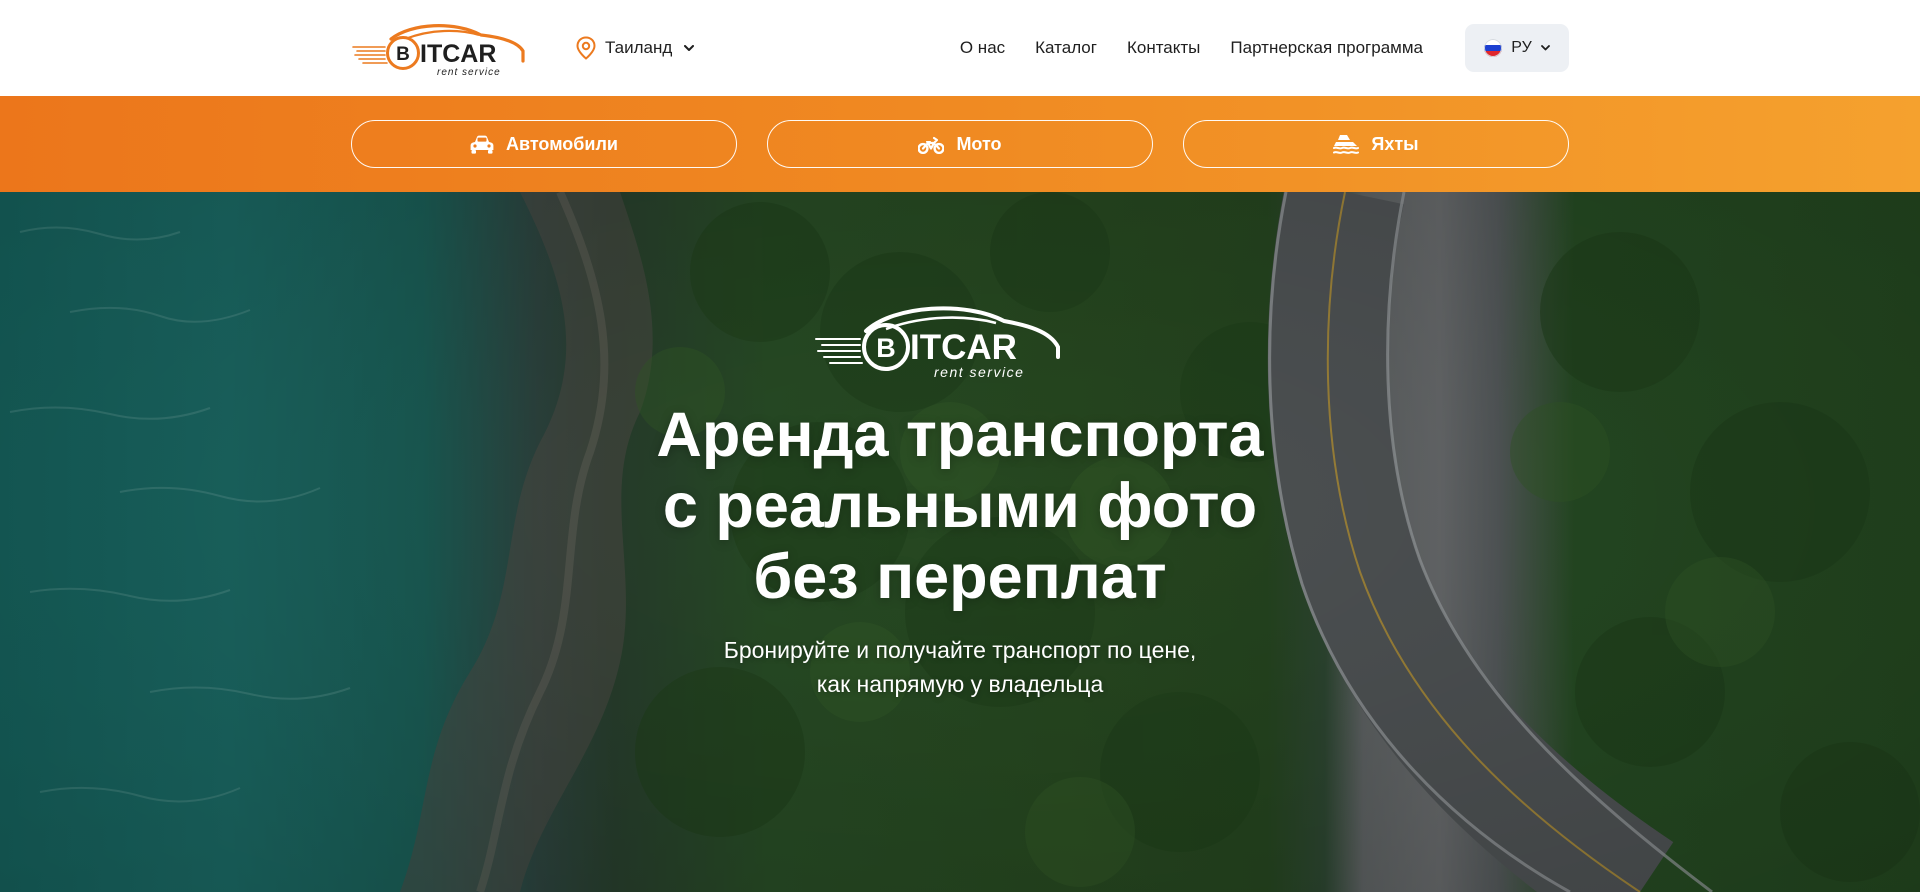 This screenshot has width=1920, height=892. I want to click on category-moto-label: Мото, so click(979, 143).